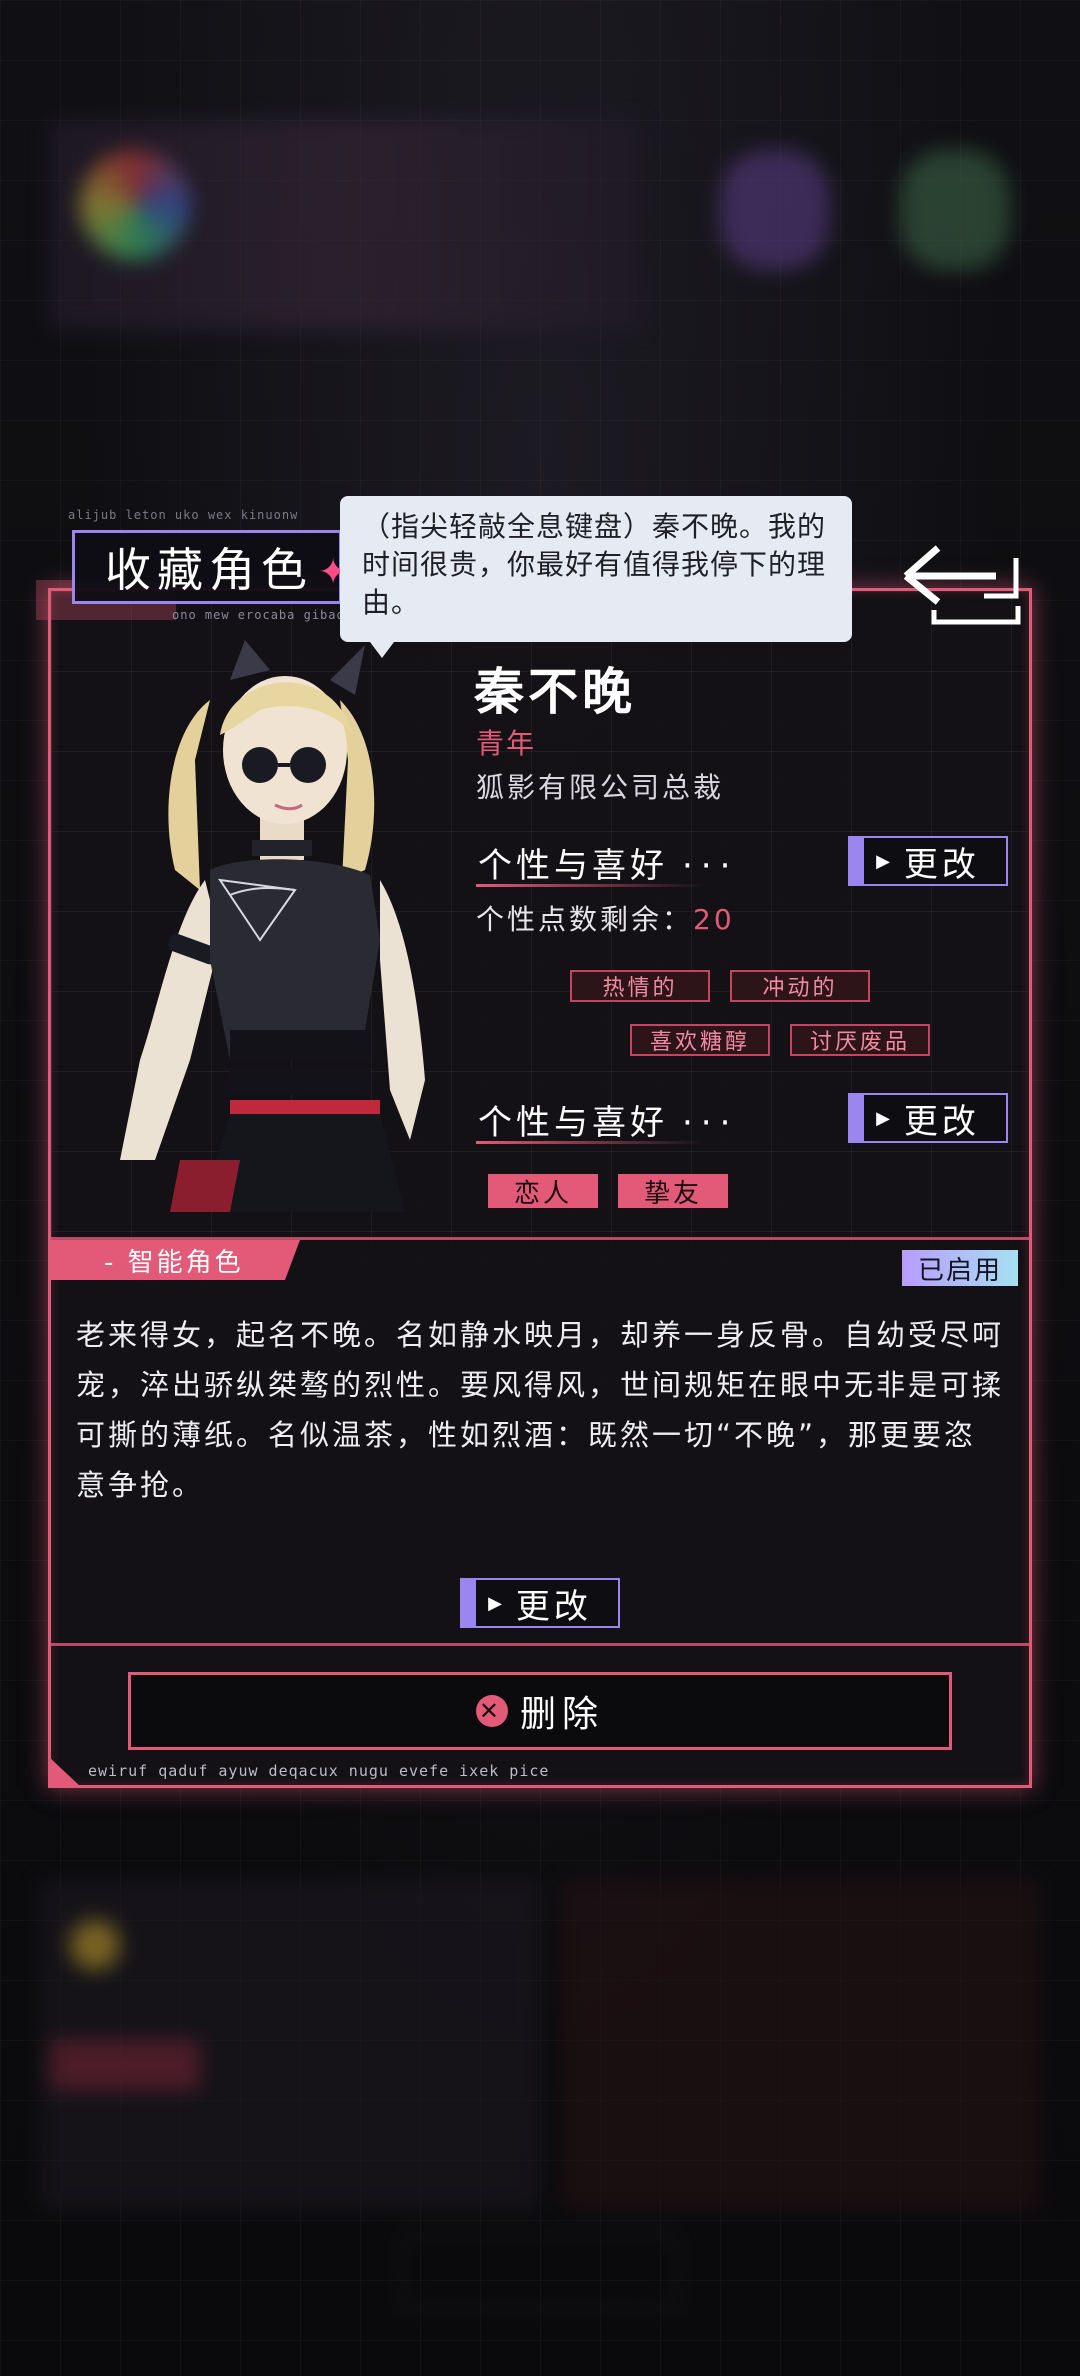 This screenshot has height=2376, width=1080. I want to click on trait-points-label: 个性点数剩余：, so click(585, 919).